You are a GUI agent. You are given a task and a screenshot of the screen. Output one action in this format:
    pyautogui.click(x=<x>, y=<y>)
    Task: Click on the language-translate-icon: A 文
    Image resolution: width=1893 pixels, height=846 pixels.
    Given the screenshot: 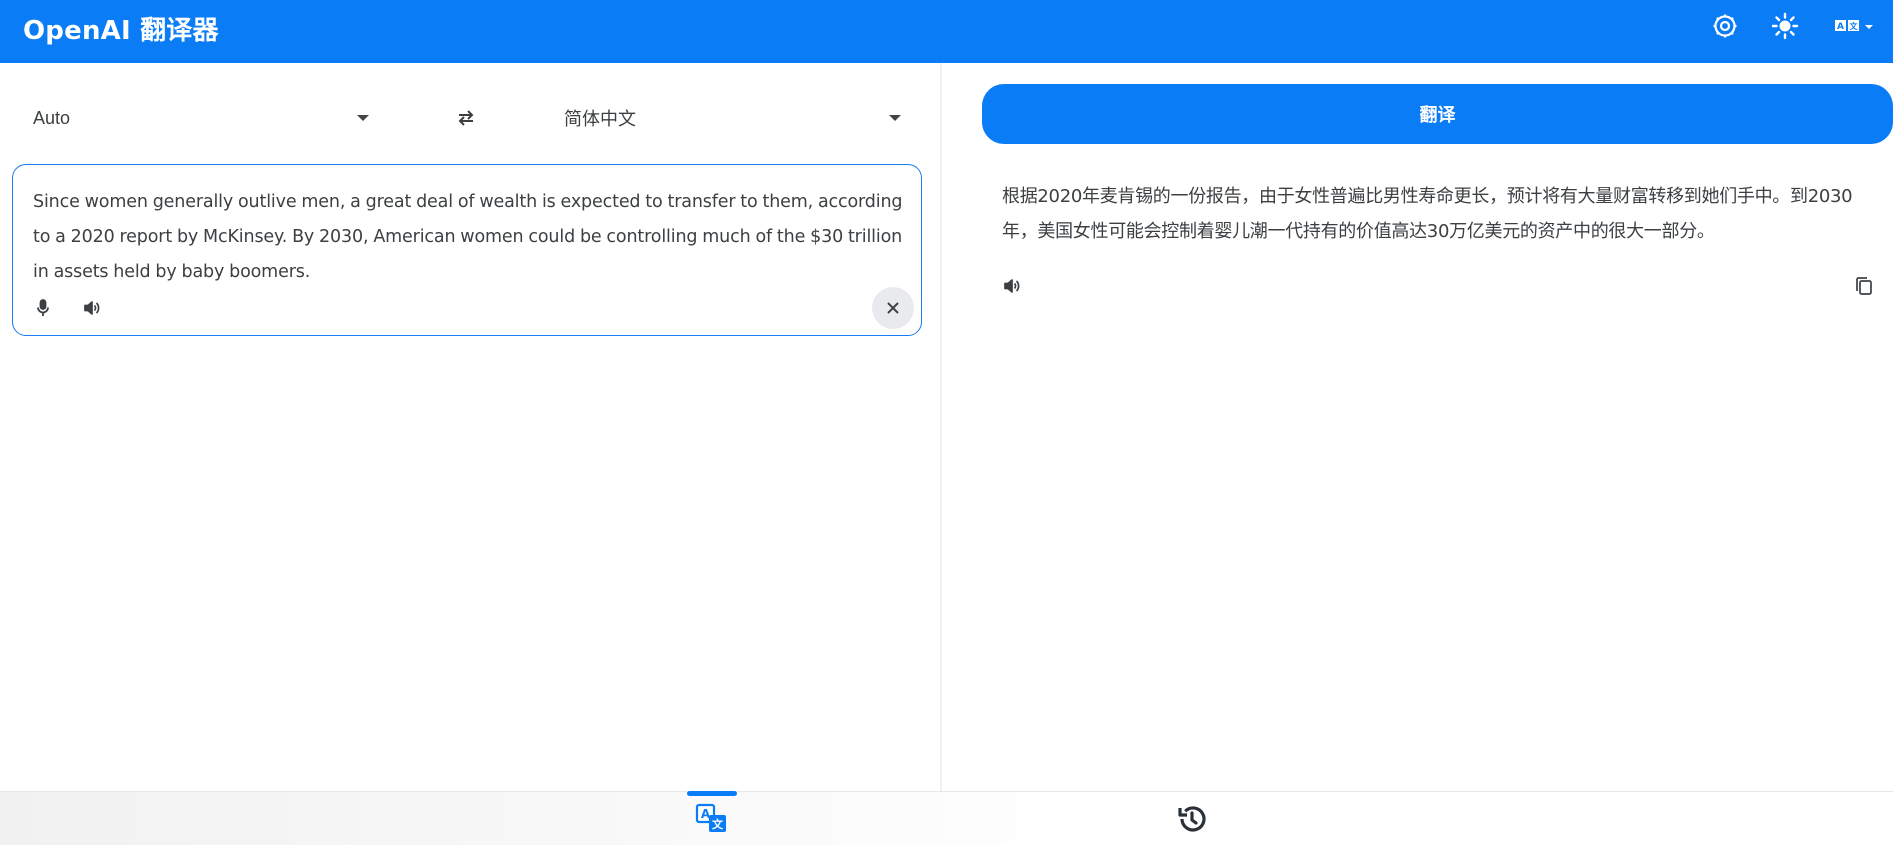 What is the action you would take?
    pyautogui.click(x=1855, y=26)
    